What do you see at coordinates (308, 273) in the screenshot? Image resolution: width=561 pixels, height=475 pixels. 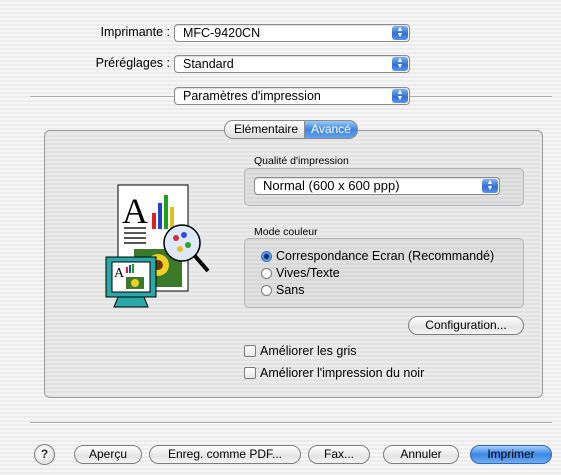 I see `radio-label: Vives/Texte` at bounding box center [308, 273].